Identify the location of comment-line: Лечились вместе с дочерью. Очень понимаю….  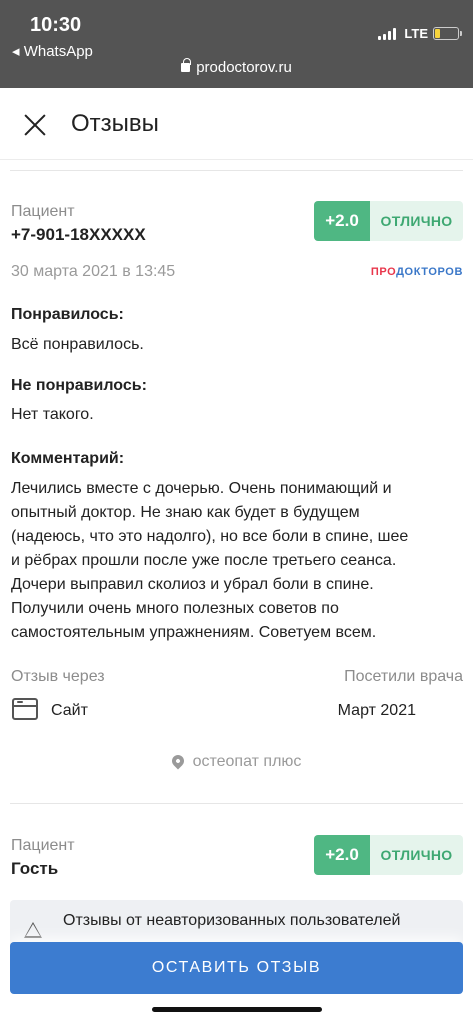
(201, 488).